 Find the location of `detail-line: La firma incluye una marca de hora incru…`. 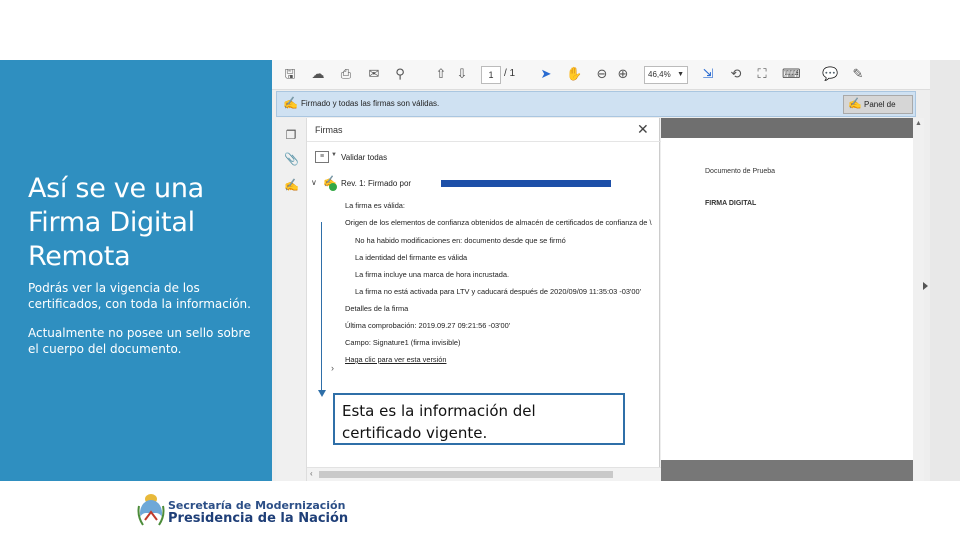

detail-line: La firma incluye una marca de hora incru… is located at coordinates (432, 274).